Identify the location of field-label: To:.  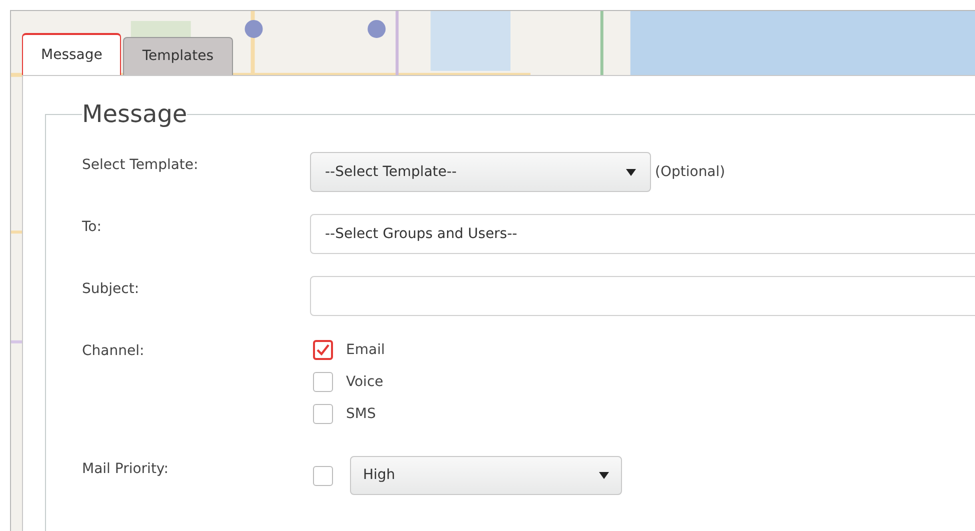
(92, 227).